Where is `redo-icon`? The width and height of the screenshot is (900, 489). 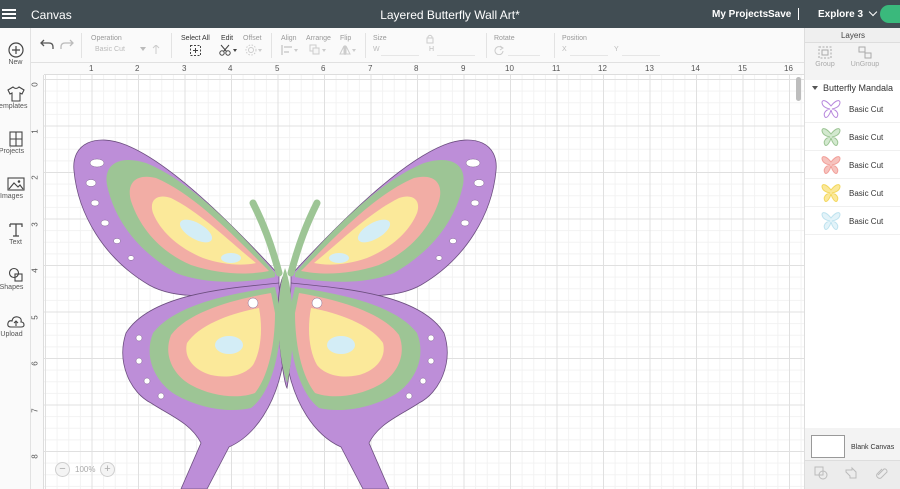 redo-icon is located at coordinates (67, 44).